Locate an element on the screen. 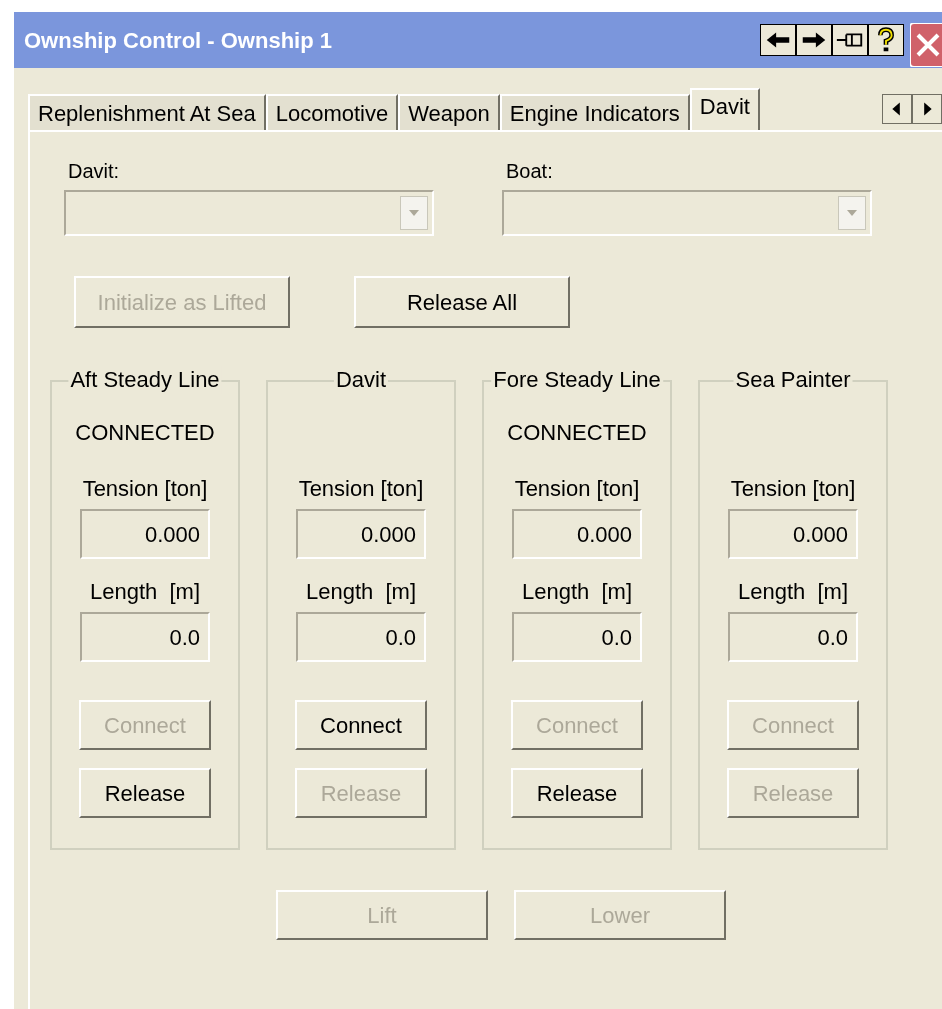 The image size is (942, 1009). tab: Locomotive is located at coordinates (332, 112).